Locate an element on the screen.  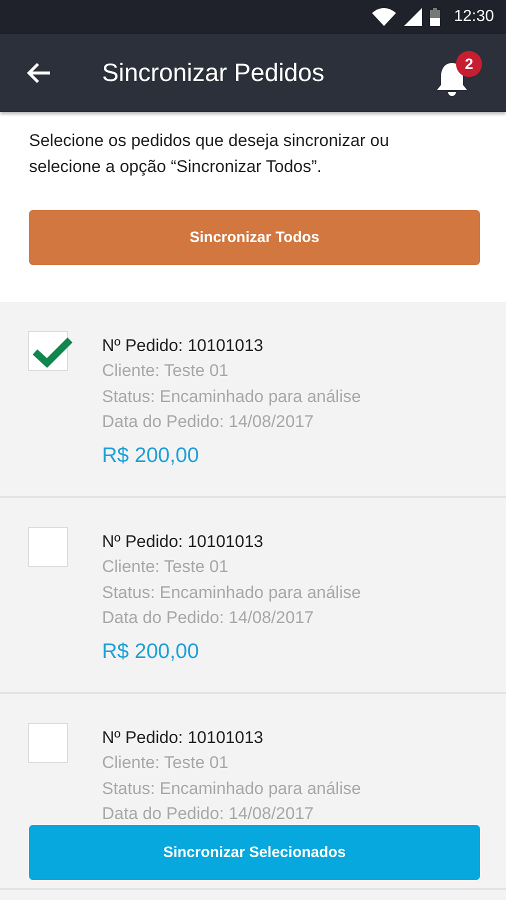
checkmark-icon is located at coordinates (53, 352).